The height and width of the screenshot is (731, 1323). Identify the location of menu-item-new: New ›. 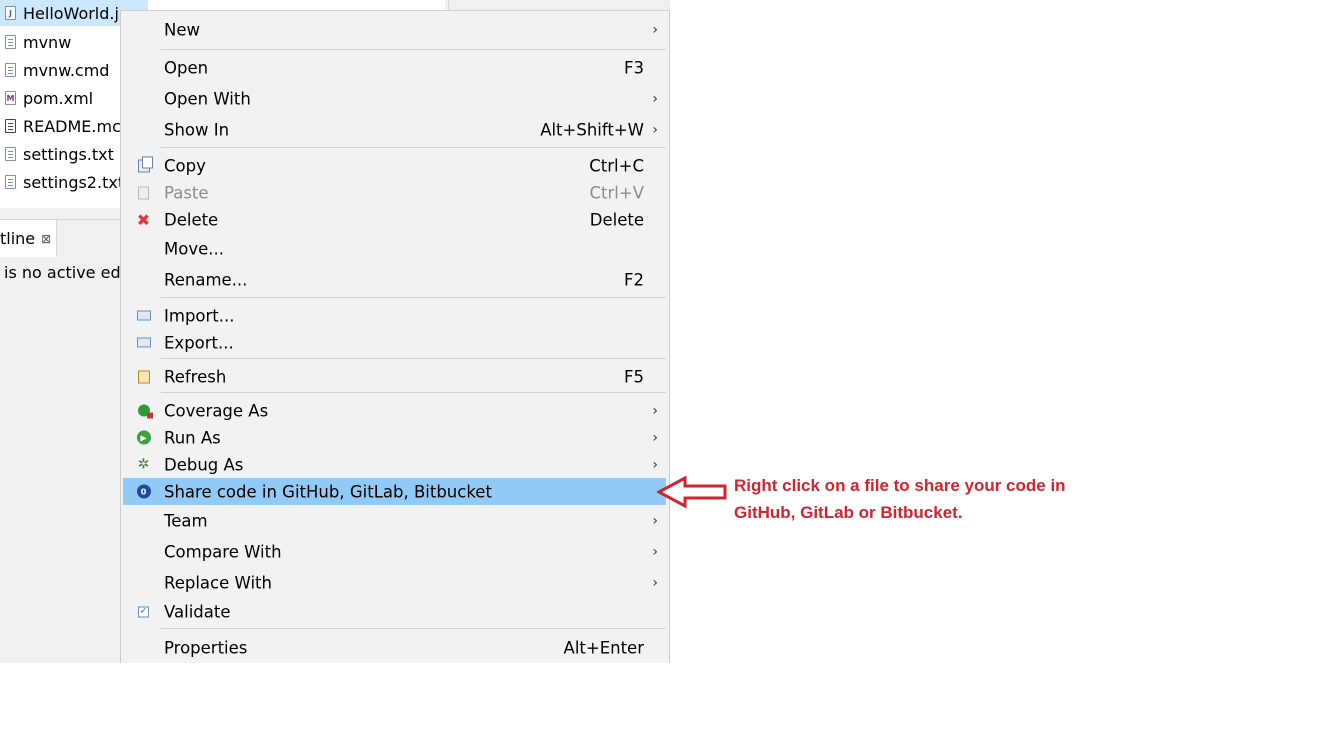
(394, 29).